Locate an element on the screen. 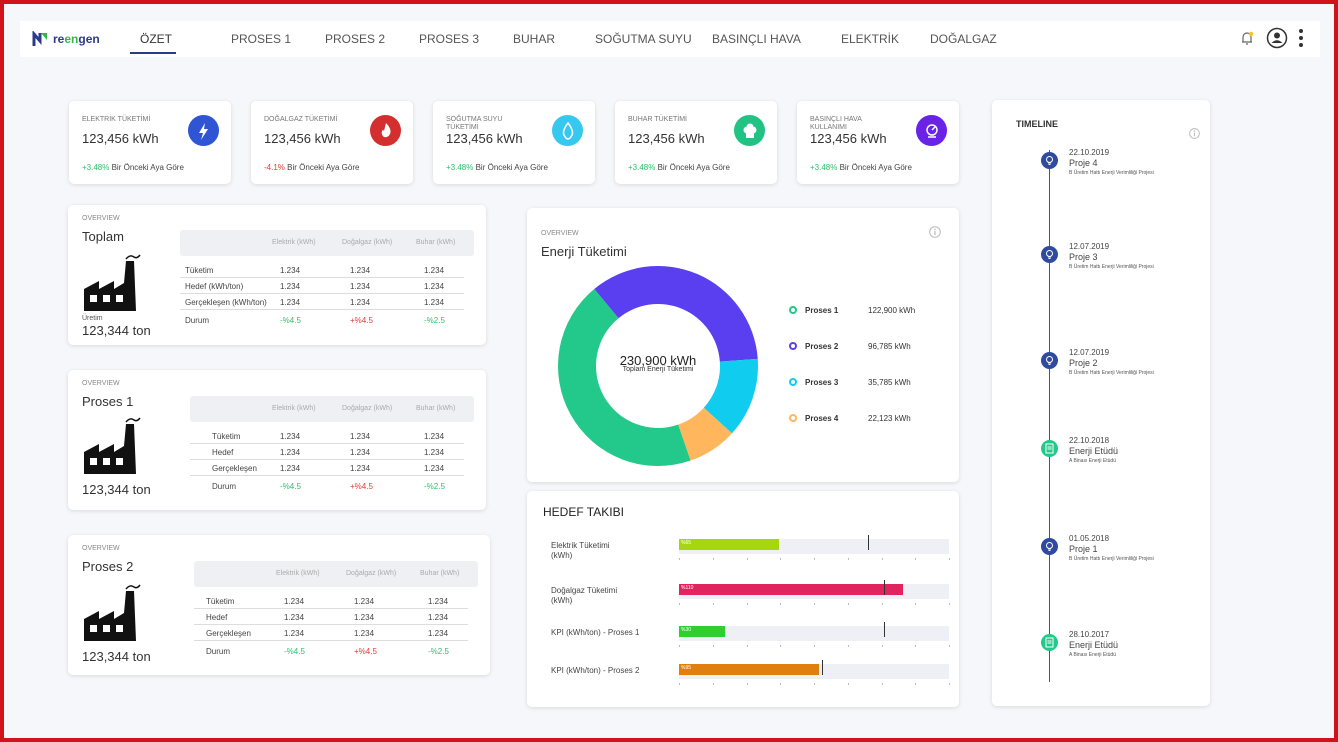 The height and width of the screenshot is (742, 1338). goal-percent: %95 is located at coordinates (686, 668).